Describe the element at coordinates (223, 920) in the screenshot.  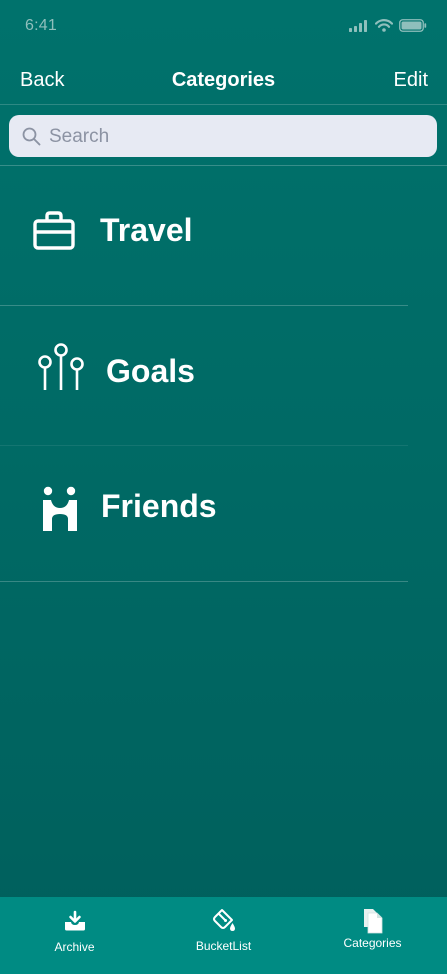
I see `paint-bucket-icon` at that location.